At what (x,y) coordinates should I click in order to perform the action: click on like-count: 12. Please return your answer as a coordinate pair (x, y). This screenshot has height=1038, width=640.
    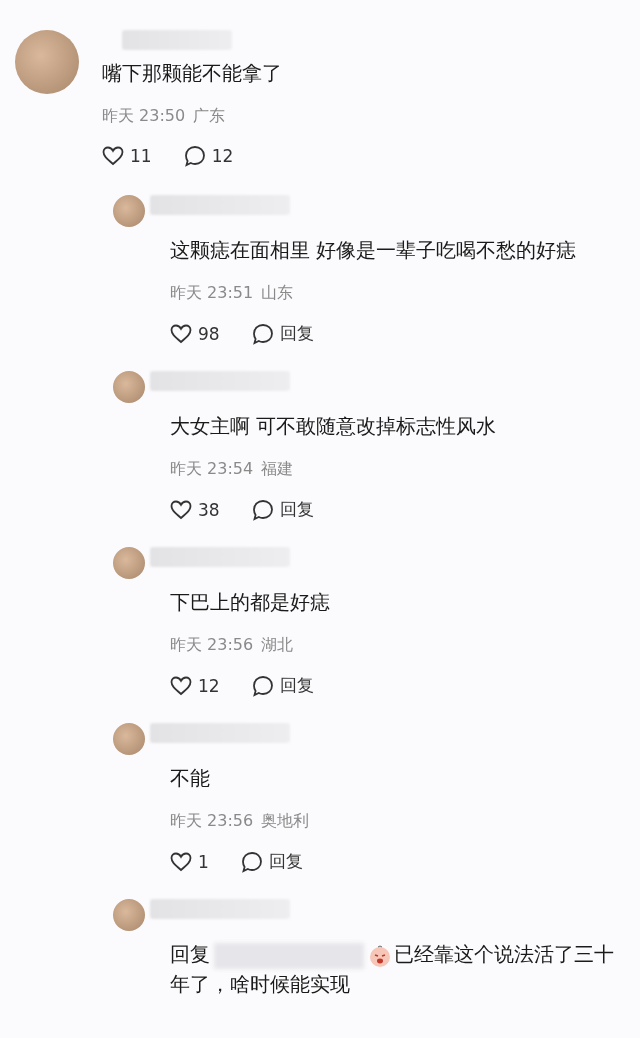
    Looking at the image, I should click on (209, 685).